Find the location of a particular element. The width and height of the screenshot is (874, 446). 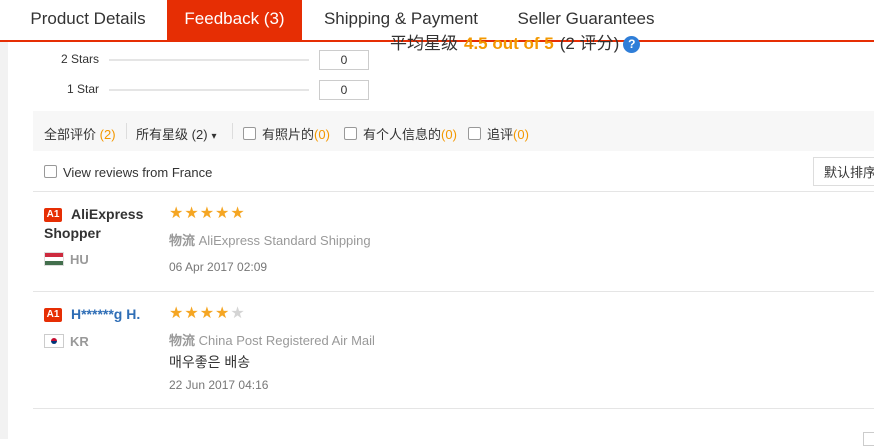

country-filter-label: View reviews from France is located at coordinates (138, 172).